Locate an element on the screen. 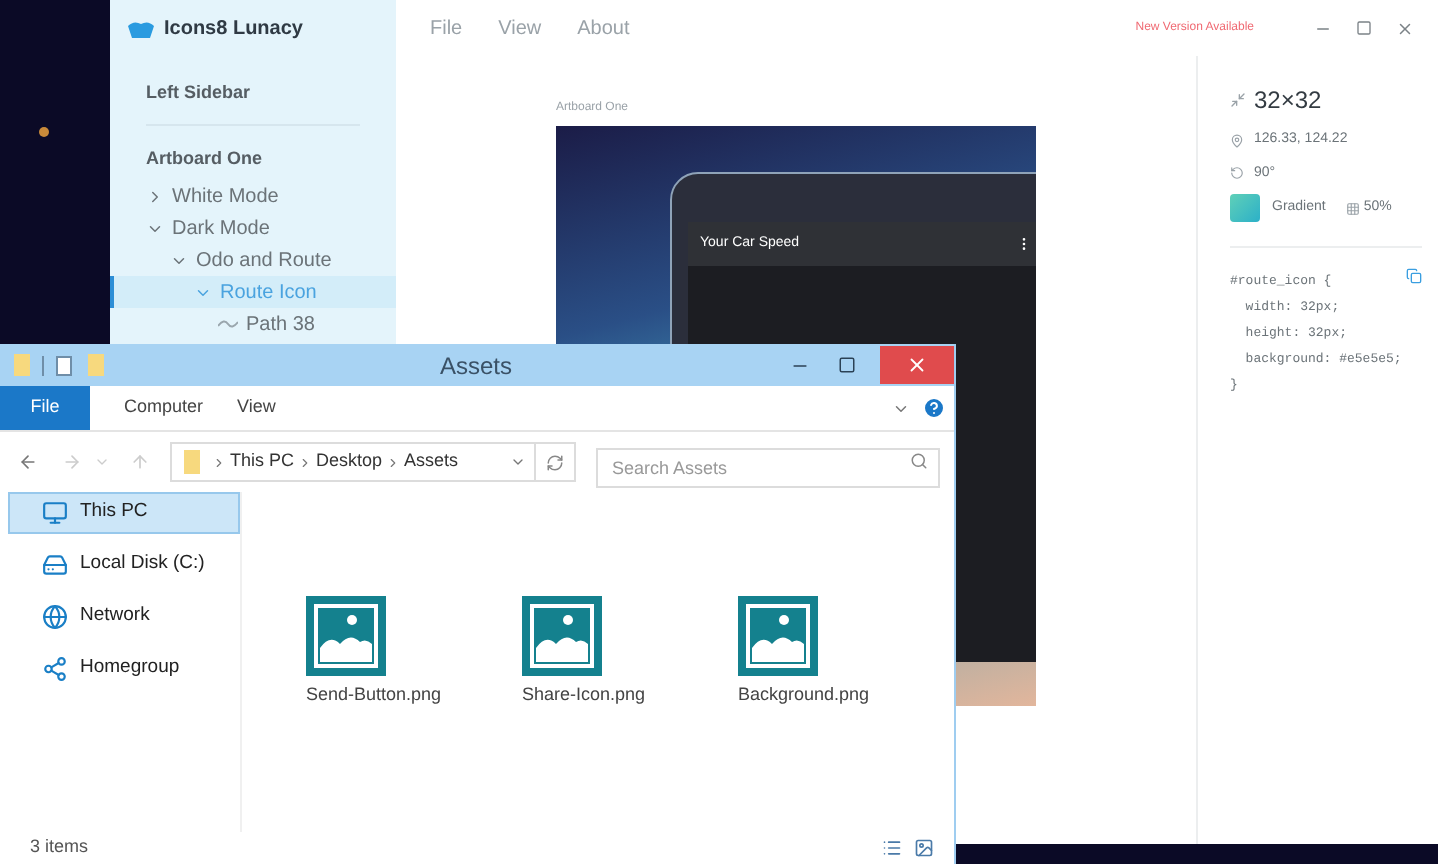 This screenshot has height=864, width=1438. layer-item: Dark Mode is located at coordinates (253, 228).